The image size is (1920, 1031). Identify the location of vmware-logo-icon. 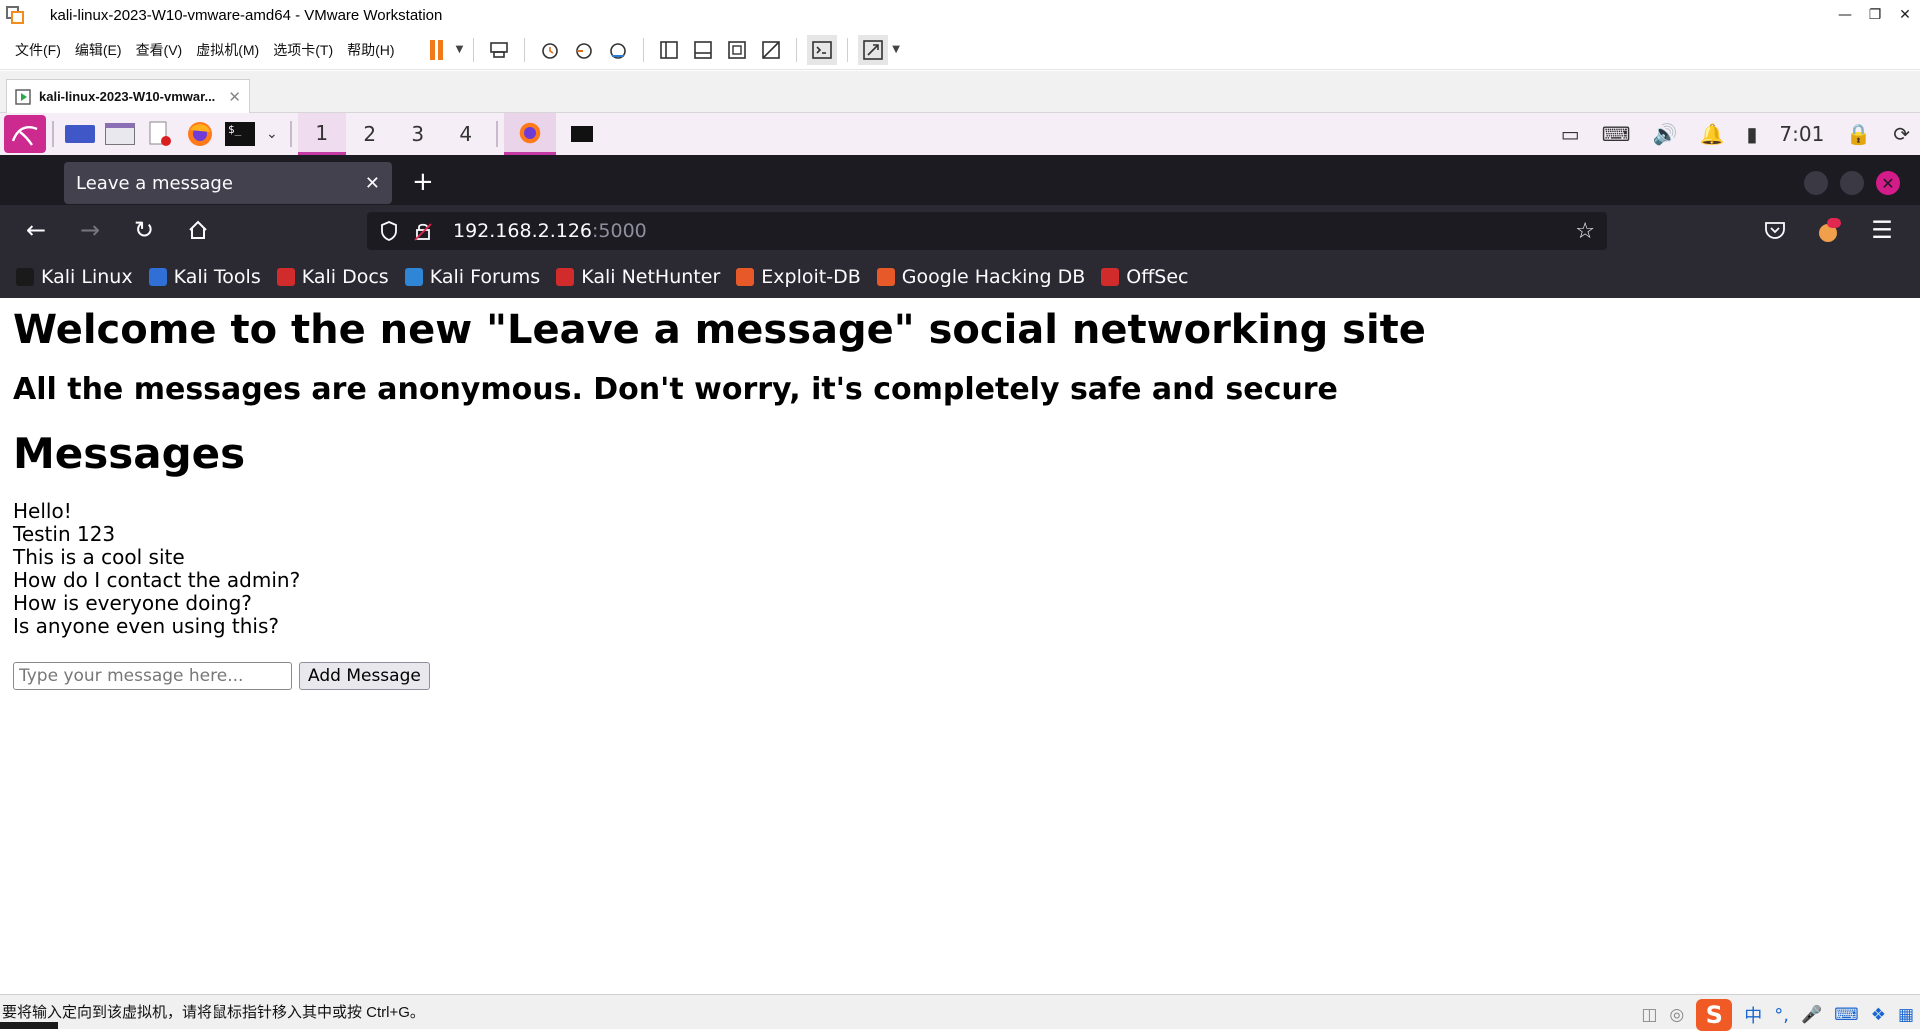
(15, 15).